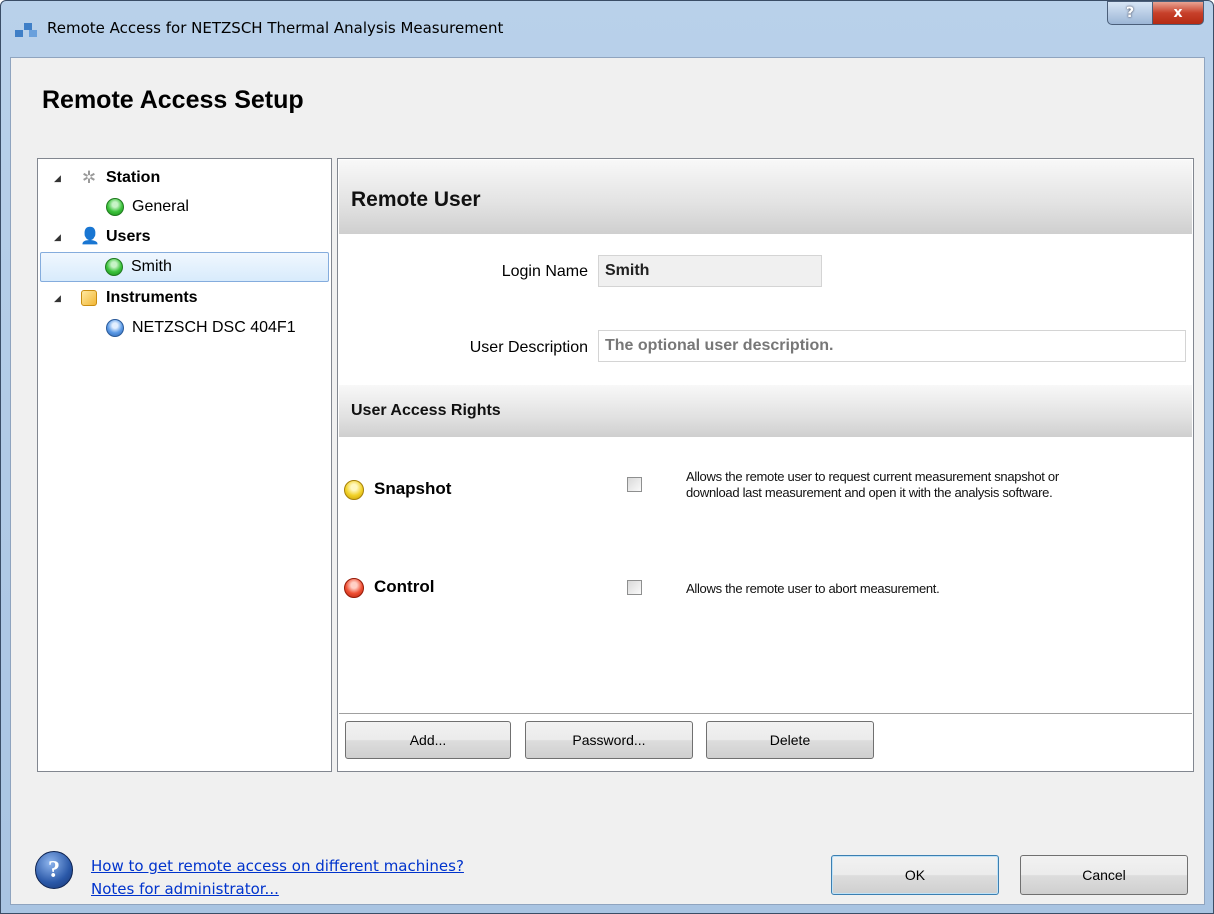 This screenshot has height=914, width=1214. I want to click on tree-node-instrument-dsc: NETZSCH DSC 404F1, so click(184, 328).